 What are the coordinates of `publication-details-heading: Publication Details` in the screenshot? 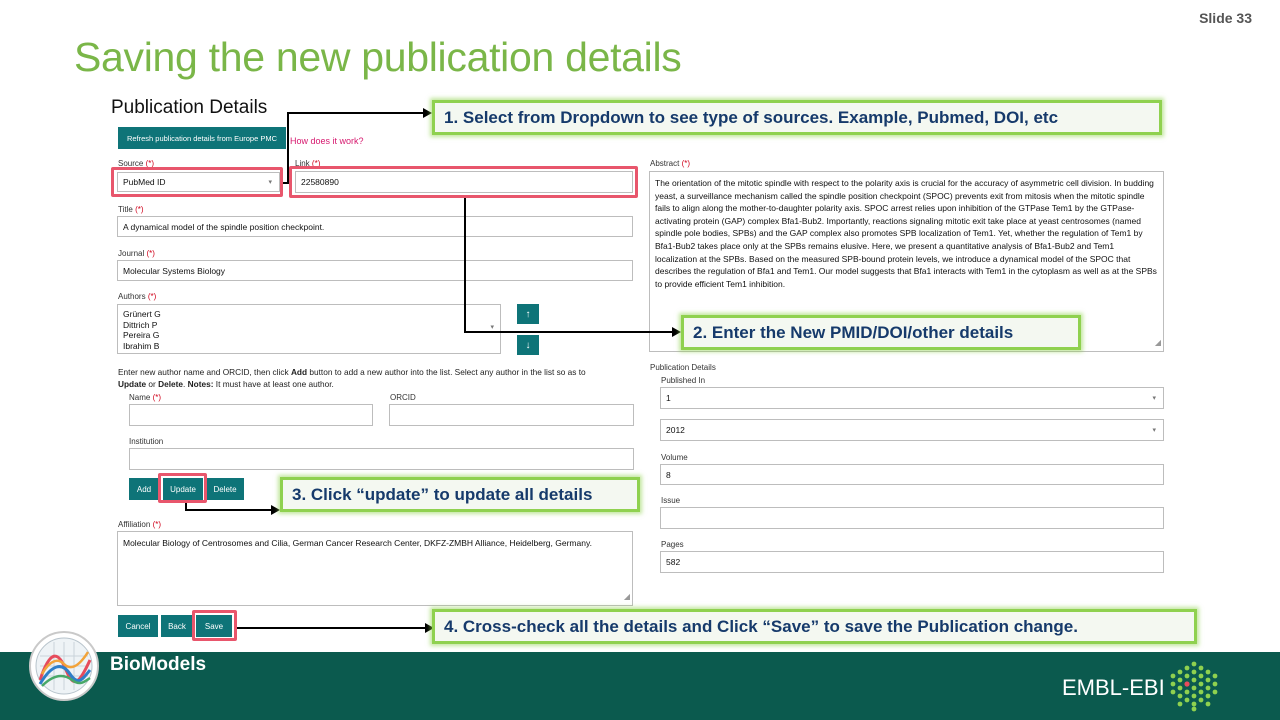 It's located at (189, 107).